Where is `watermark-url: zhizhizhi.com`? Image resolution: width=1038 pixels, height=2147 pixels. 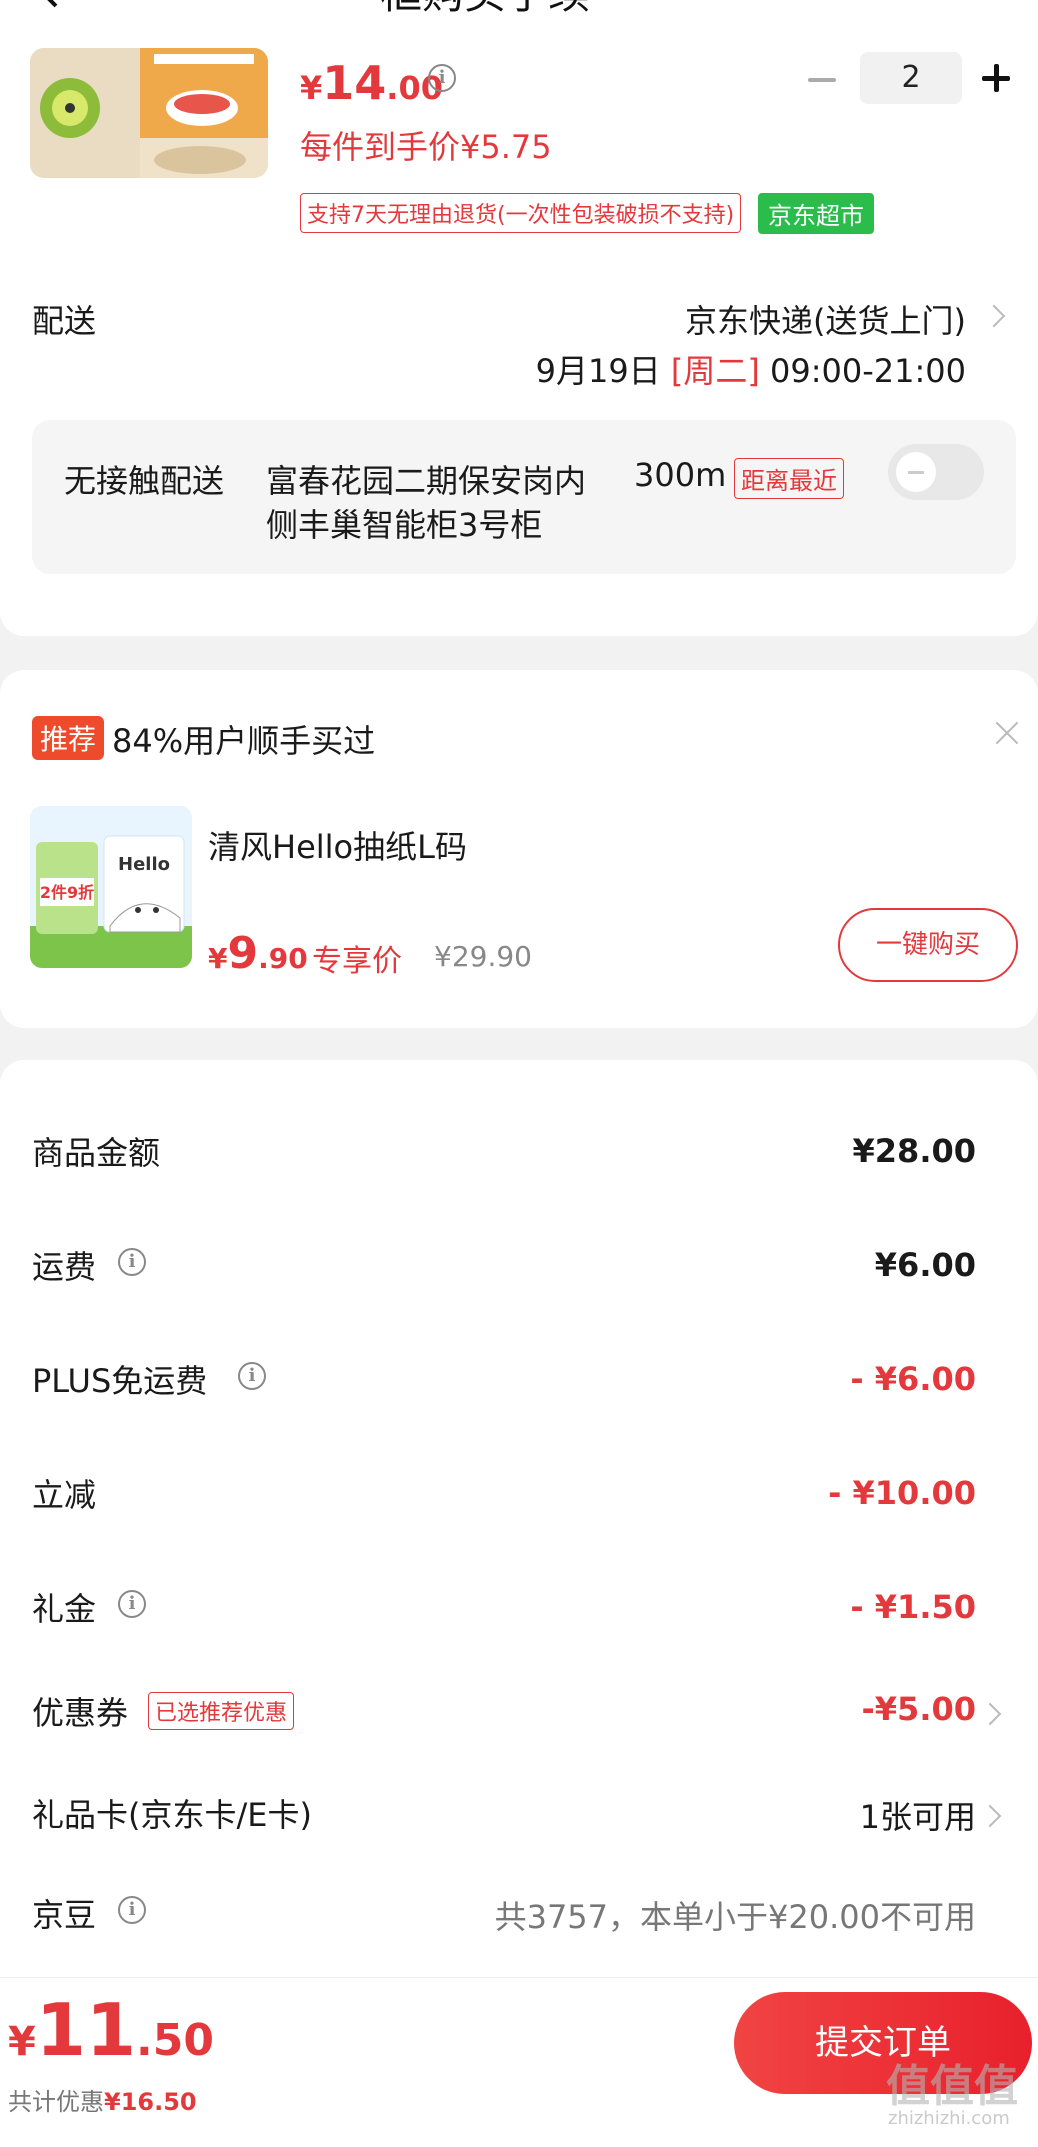 watermark-url: zhizhizhi.com is located at coordinates (949, 2118).